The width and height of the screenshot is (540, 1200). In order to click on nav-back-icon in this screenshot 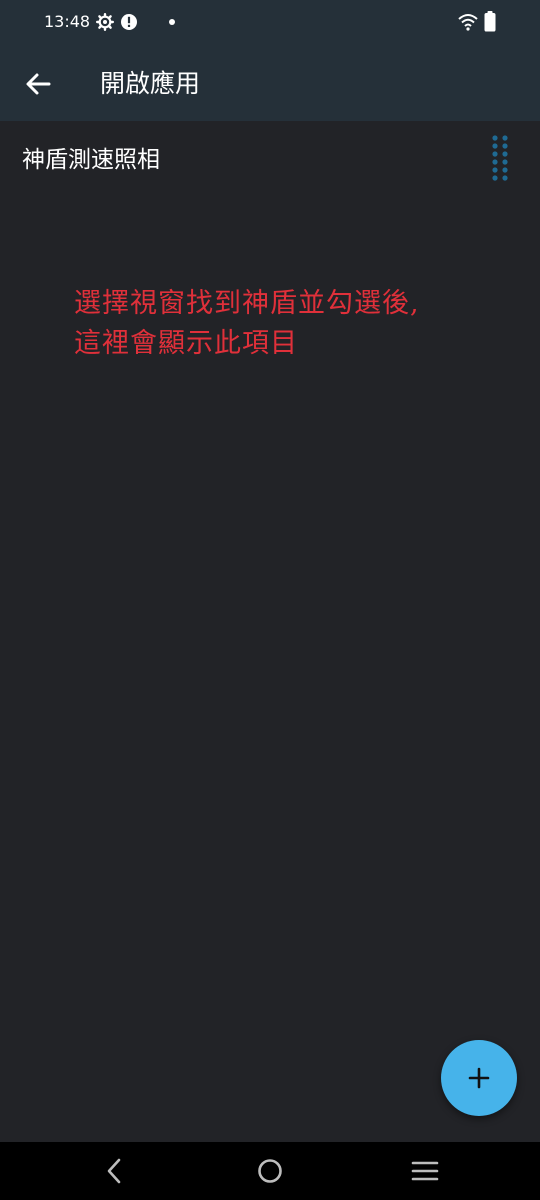, I will do `click(114, 1171)`.